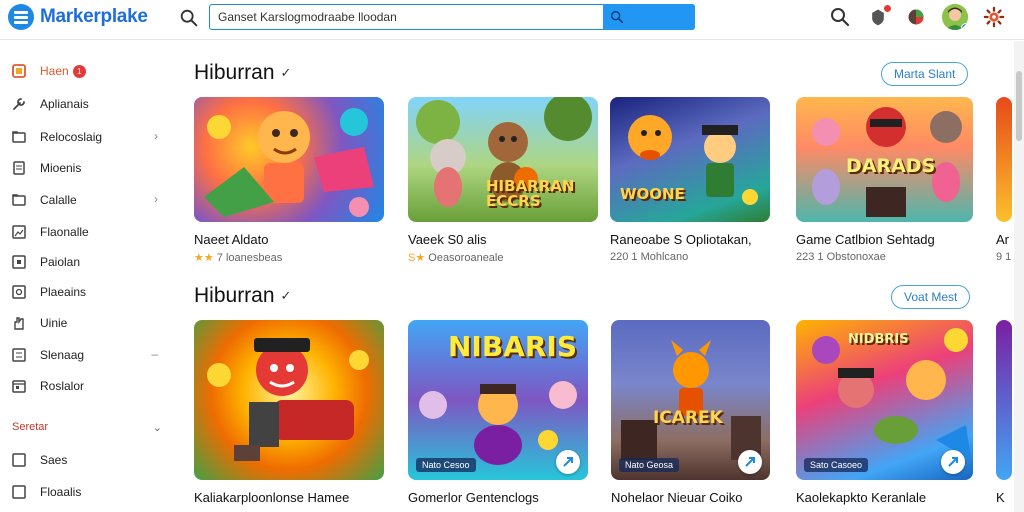 Image resolution: width=1024 pixels, height=512 pixels. I want to click on game-meta: 223 1 Obstonoxae, so click(841, 257).